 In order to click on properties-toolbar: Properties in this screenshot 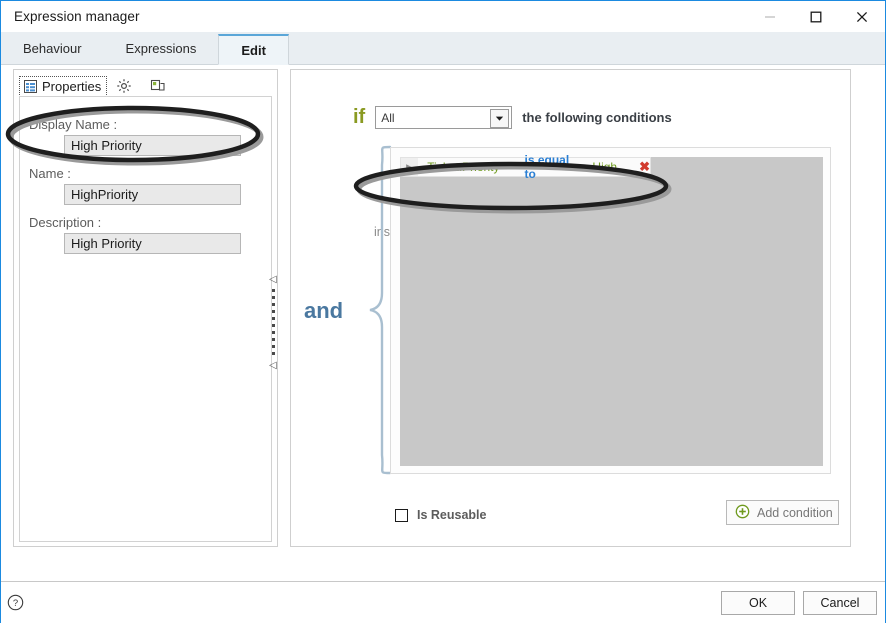, I will do `click(97, 86)`.